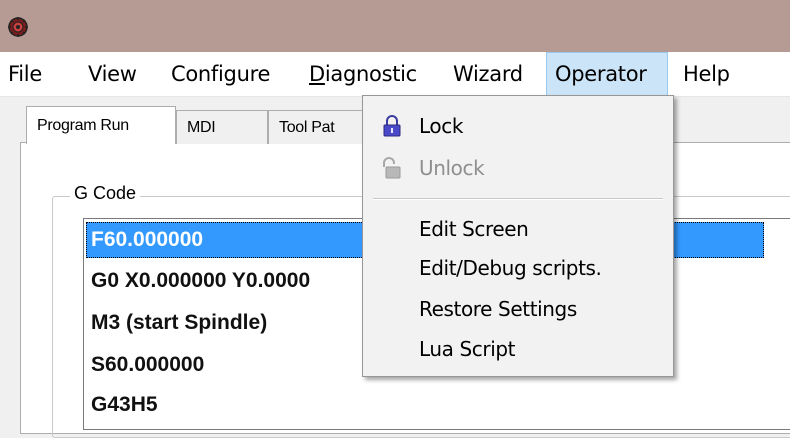 The height and width of the screenshot is (438, 790). I want to click on menu-item-label: Edit/Debug scripts., so click(510, 268).